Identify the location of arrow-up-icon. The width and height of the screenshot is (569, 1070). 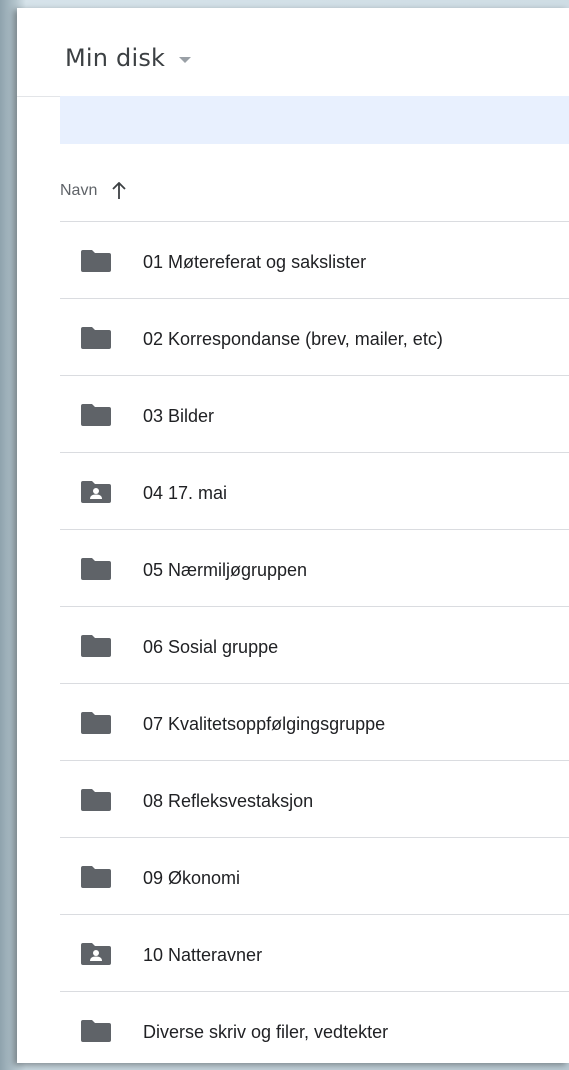
(119, 191).